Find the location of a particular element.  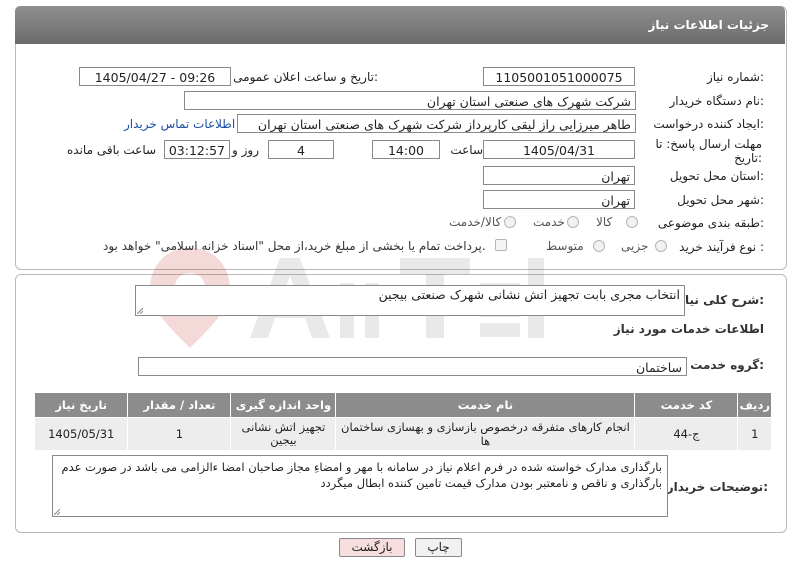

process-radio-minor is located at coordinates (661, 246).